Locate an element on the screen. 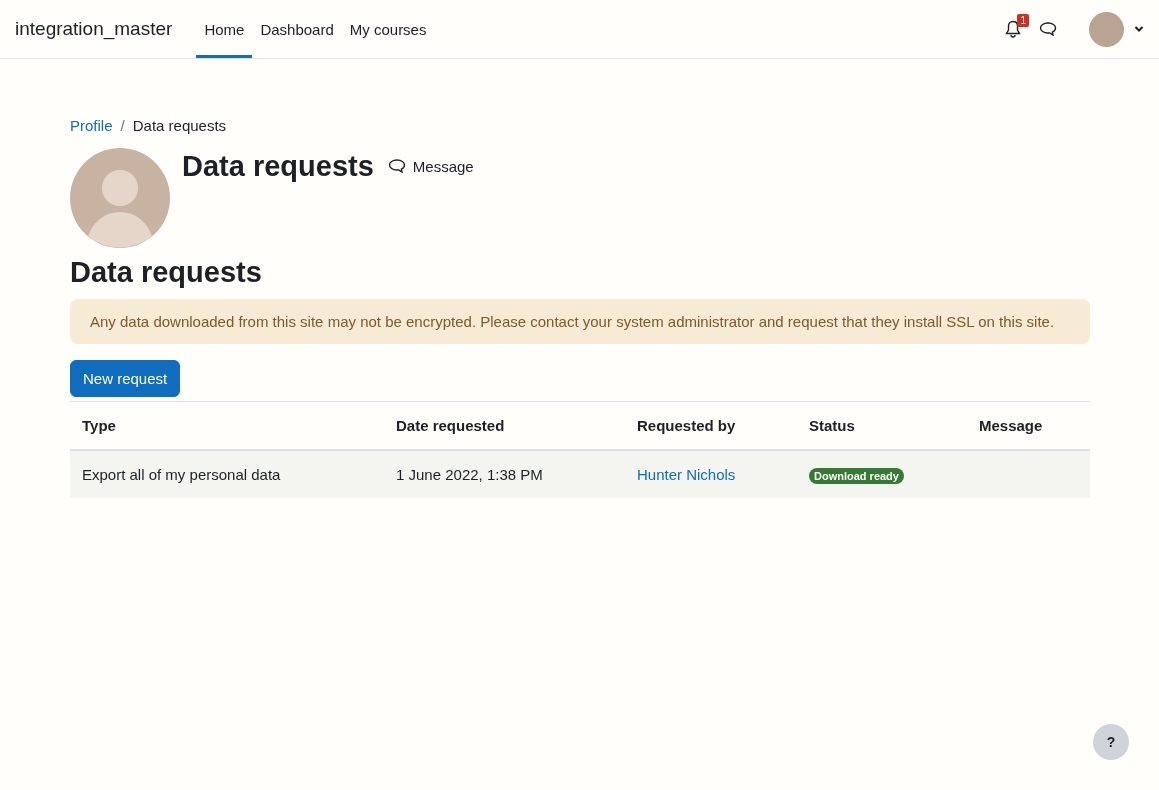 This screenshot has width=1159, height=790. section-heading: Data requests is located at coordinates (166, 272).